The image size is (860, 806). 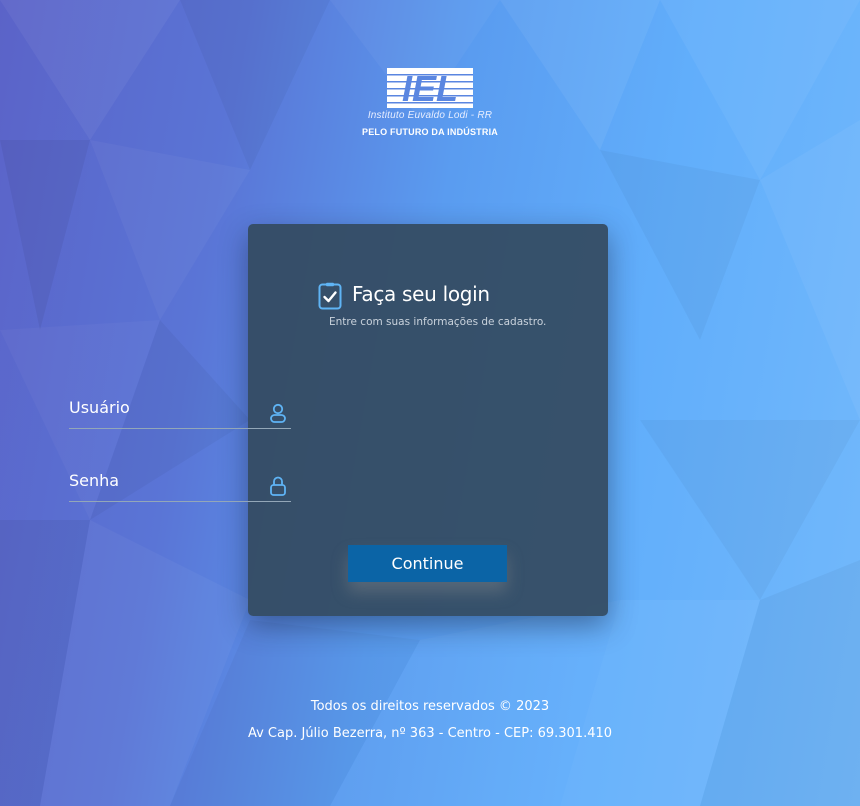 What do you see at coordinates (164, 480) in the screenshot?
I see `password-input` at bounding box center [164, 480].